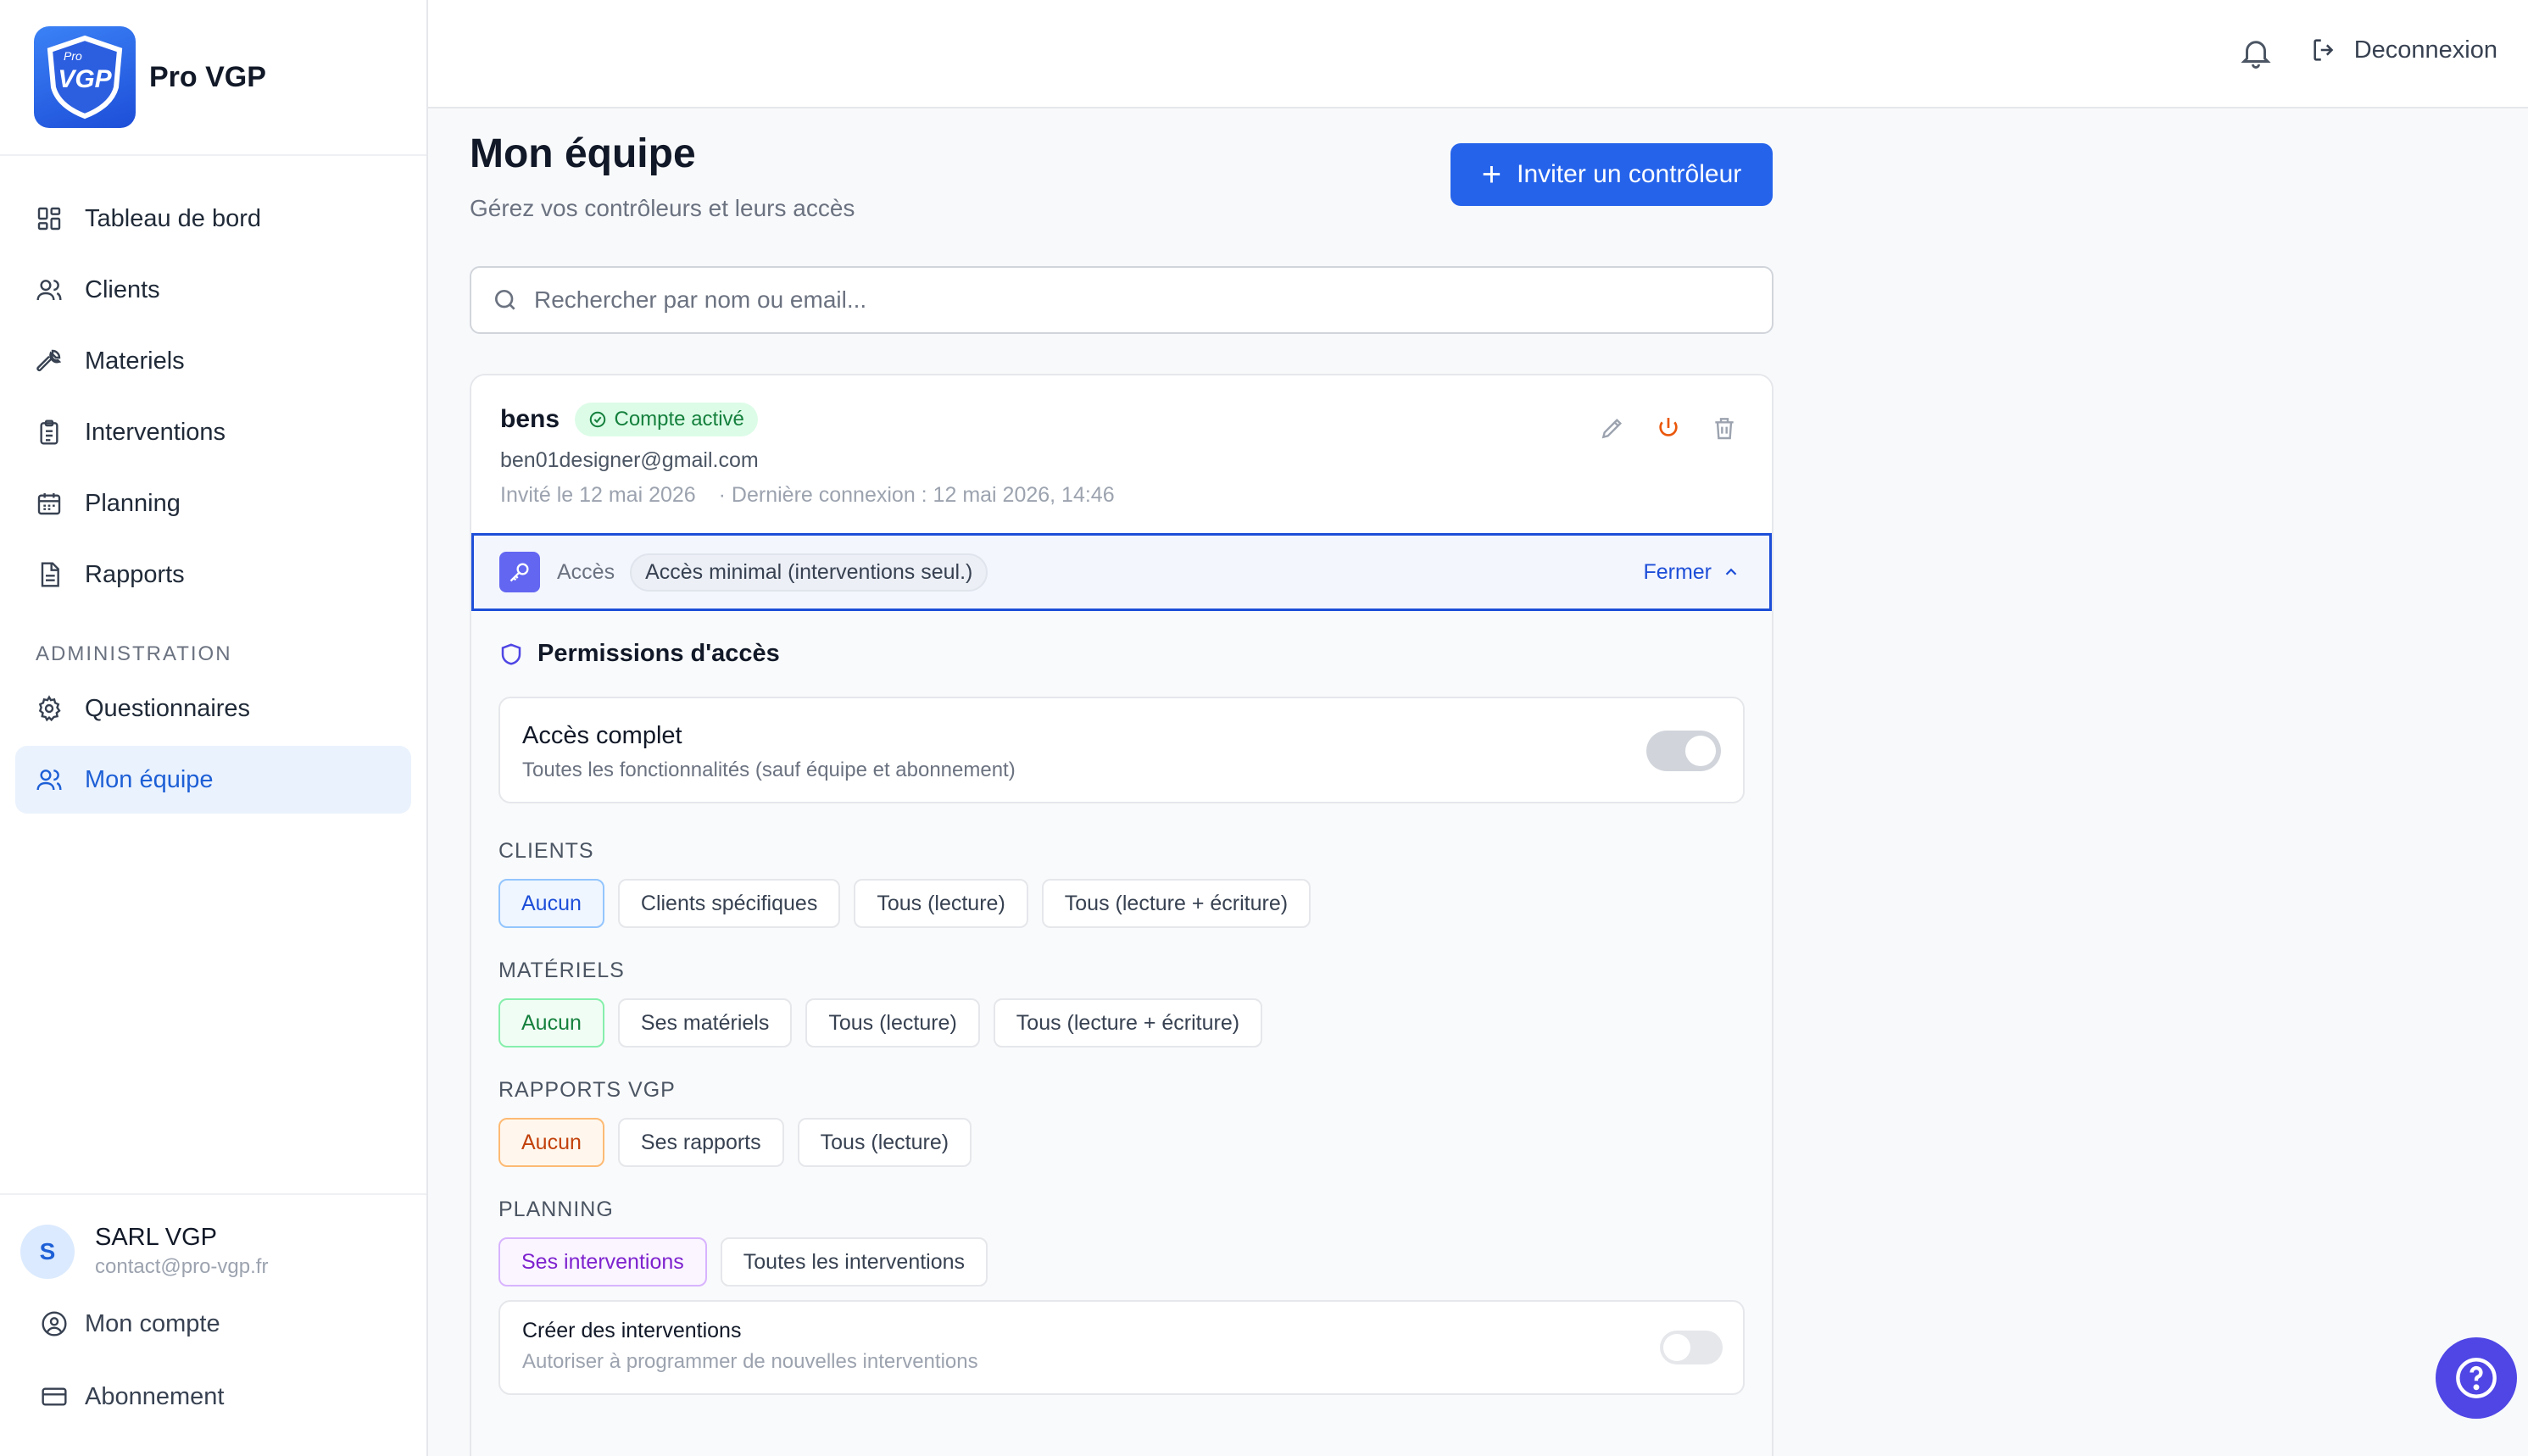  I want to click on trash-icon, so click(1724, 430).